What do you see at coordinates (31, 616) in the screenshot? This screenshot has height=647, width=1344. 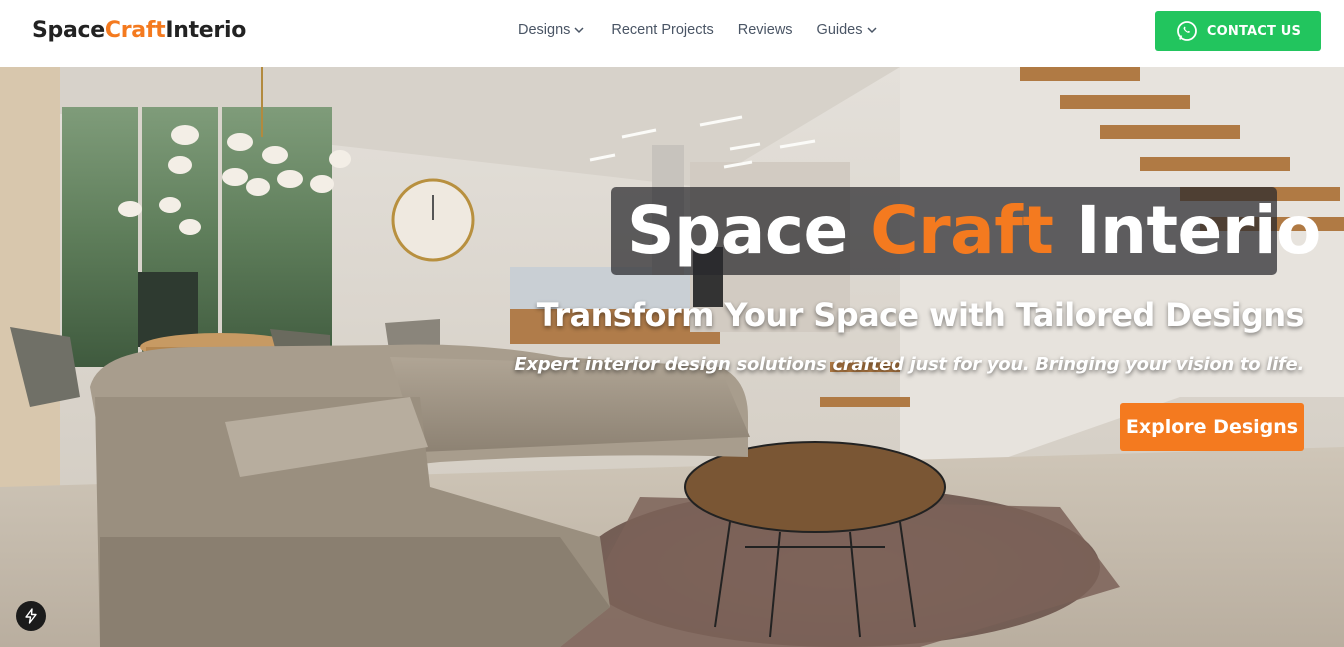 I see `lightning-bolt-icon` at bounding box center [31, 616].